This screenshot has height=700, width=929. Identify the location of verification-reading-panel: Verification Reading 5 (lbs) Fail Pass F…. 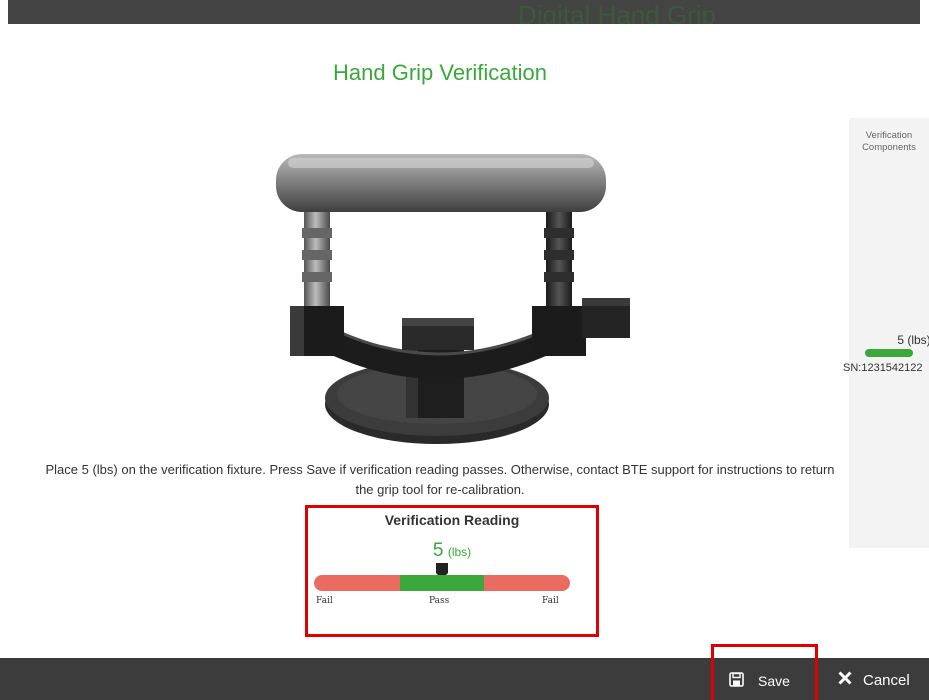
(452, 571).